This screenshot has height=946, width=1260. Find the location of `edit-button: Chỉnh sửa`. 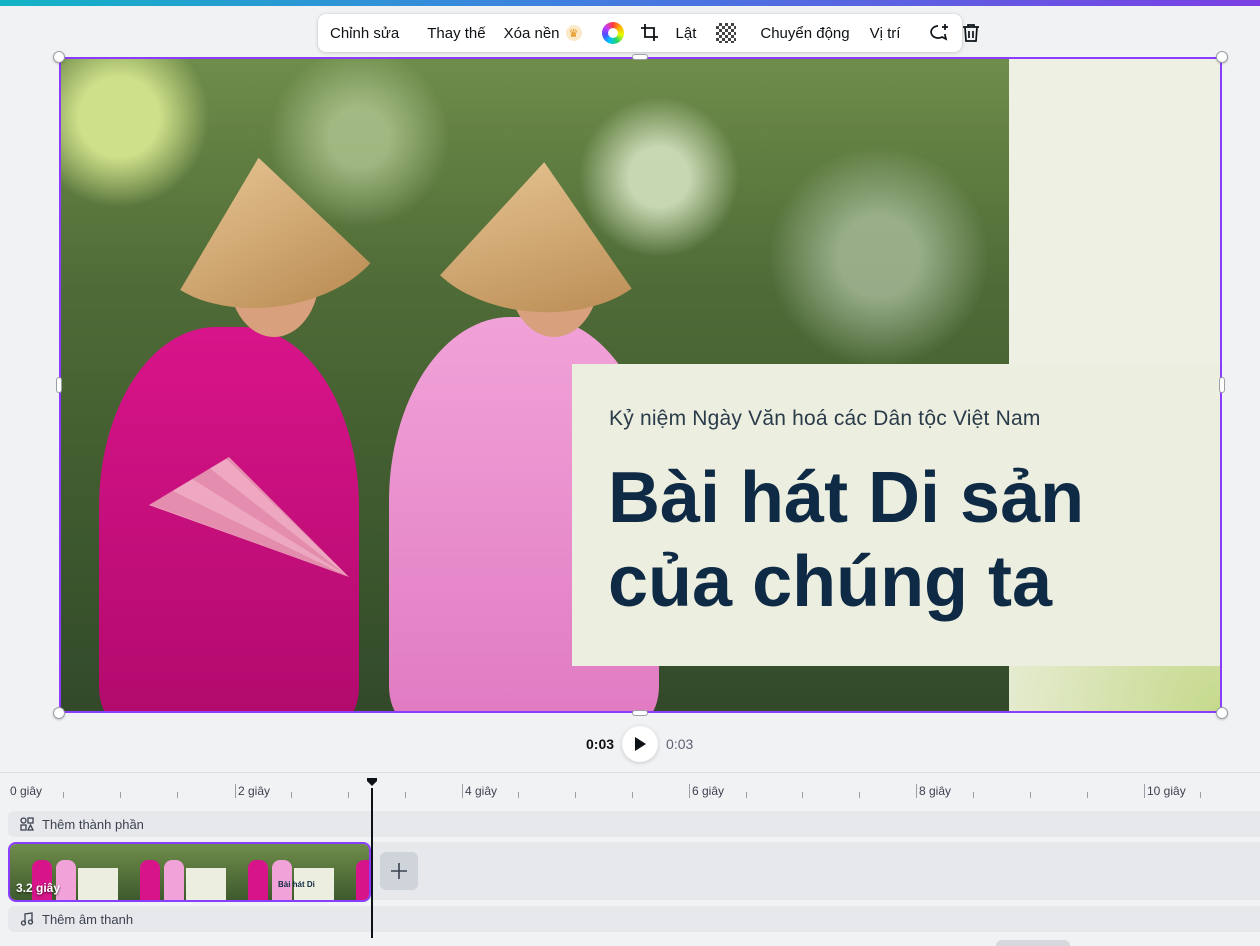

edit-button: Chỉnh sửa is located at coordinates (364, 33).